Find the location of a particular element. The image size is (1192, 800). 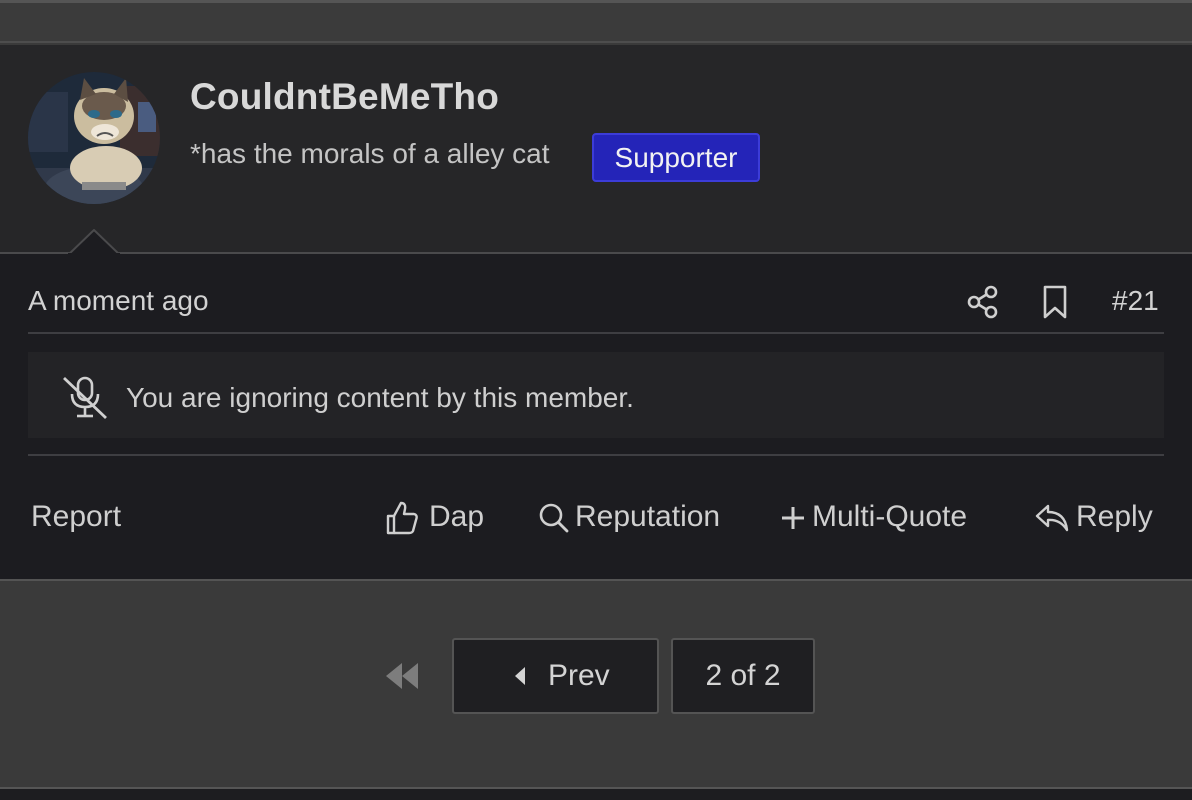

username: CouldntBeMeTho is located at coordinates (344, 97).